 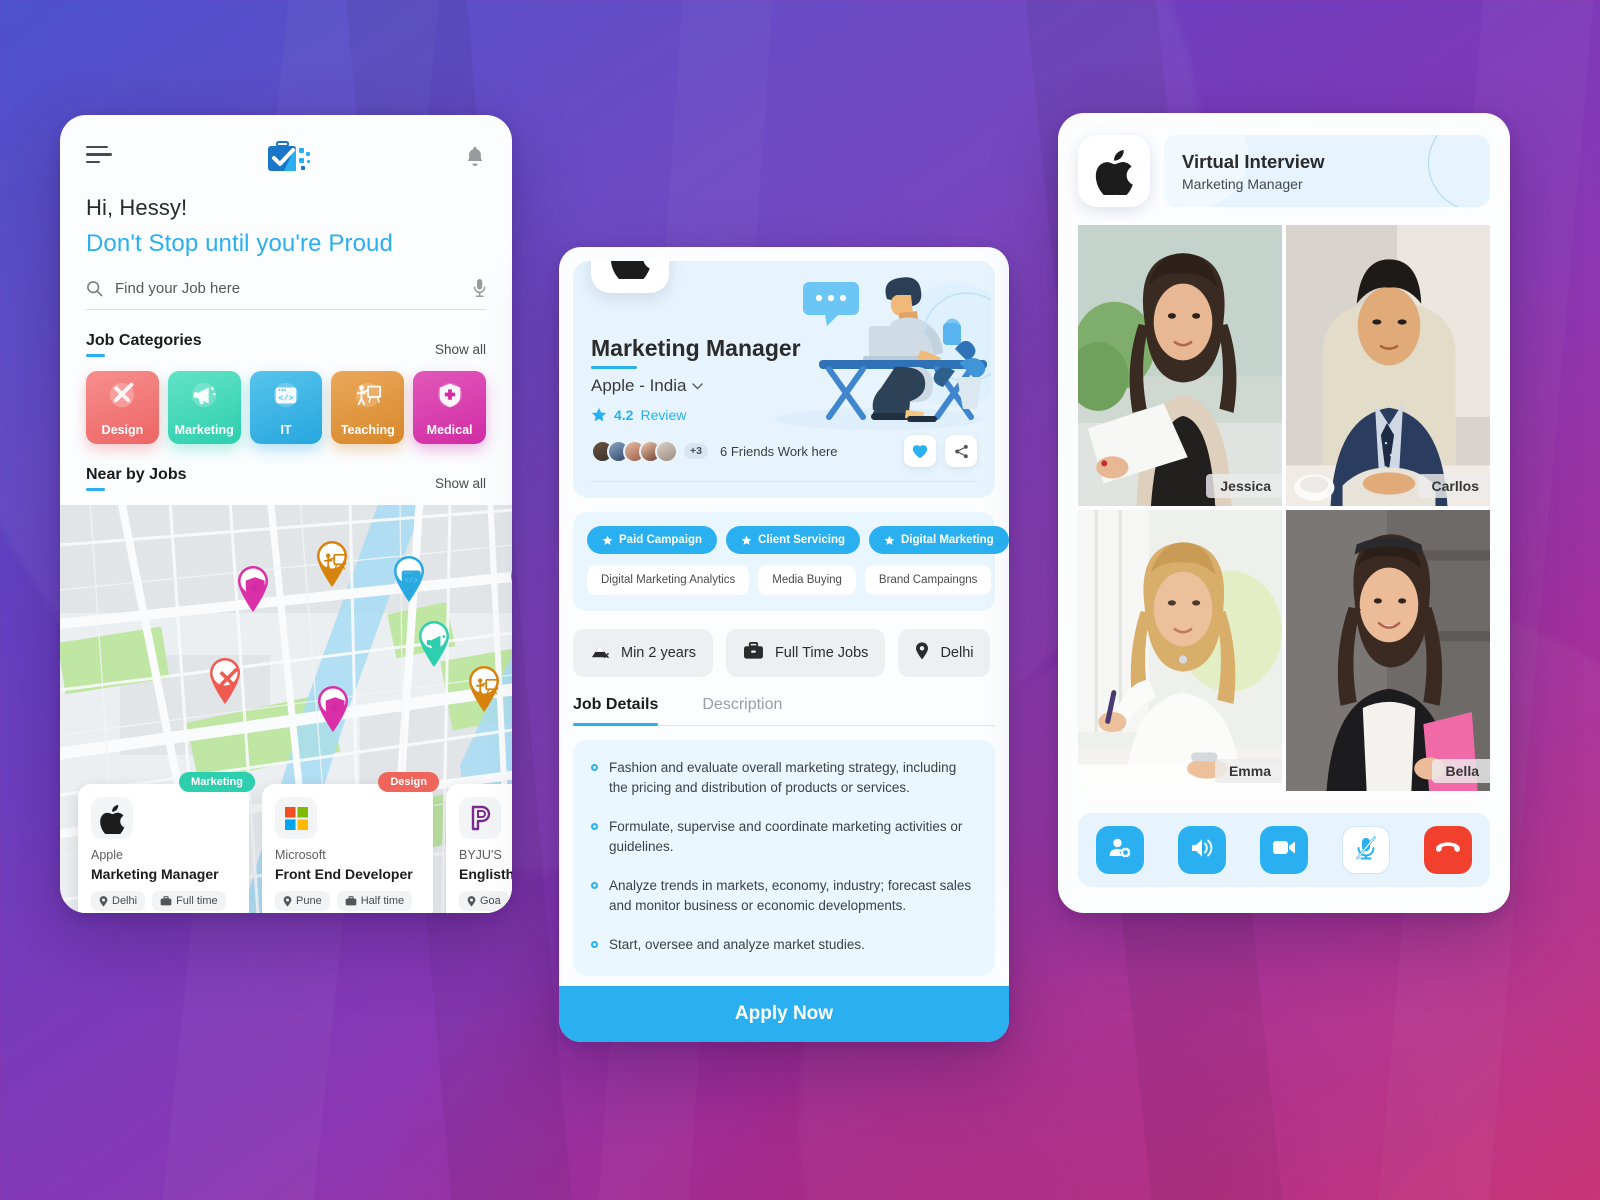 I want to click on map-pin-code-window: </>, so click(x=409, y=578).